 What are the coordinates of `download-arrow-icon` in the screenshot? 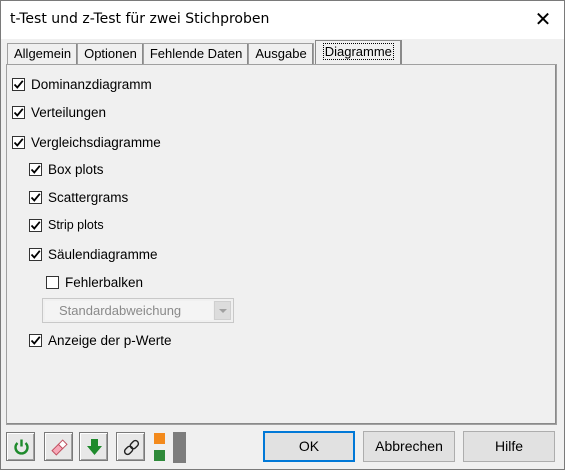 It's located at (94, 447).